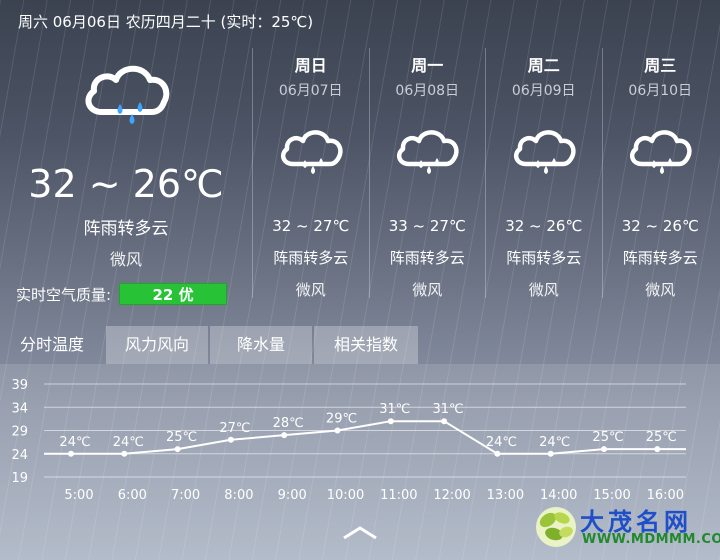  I want to click on tab-wind: 风力风向, so click(157, 345).